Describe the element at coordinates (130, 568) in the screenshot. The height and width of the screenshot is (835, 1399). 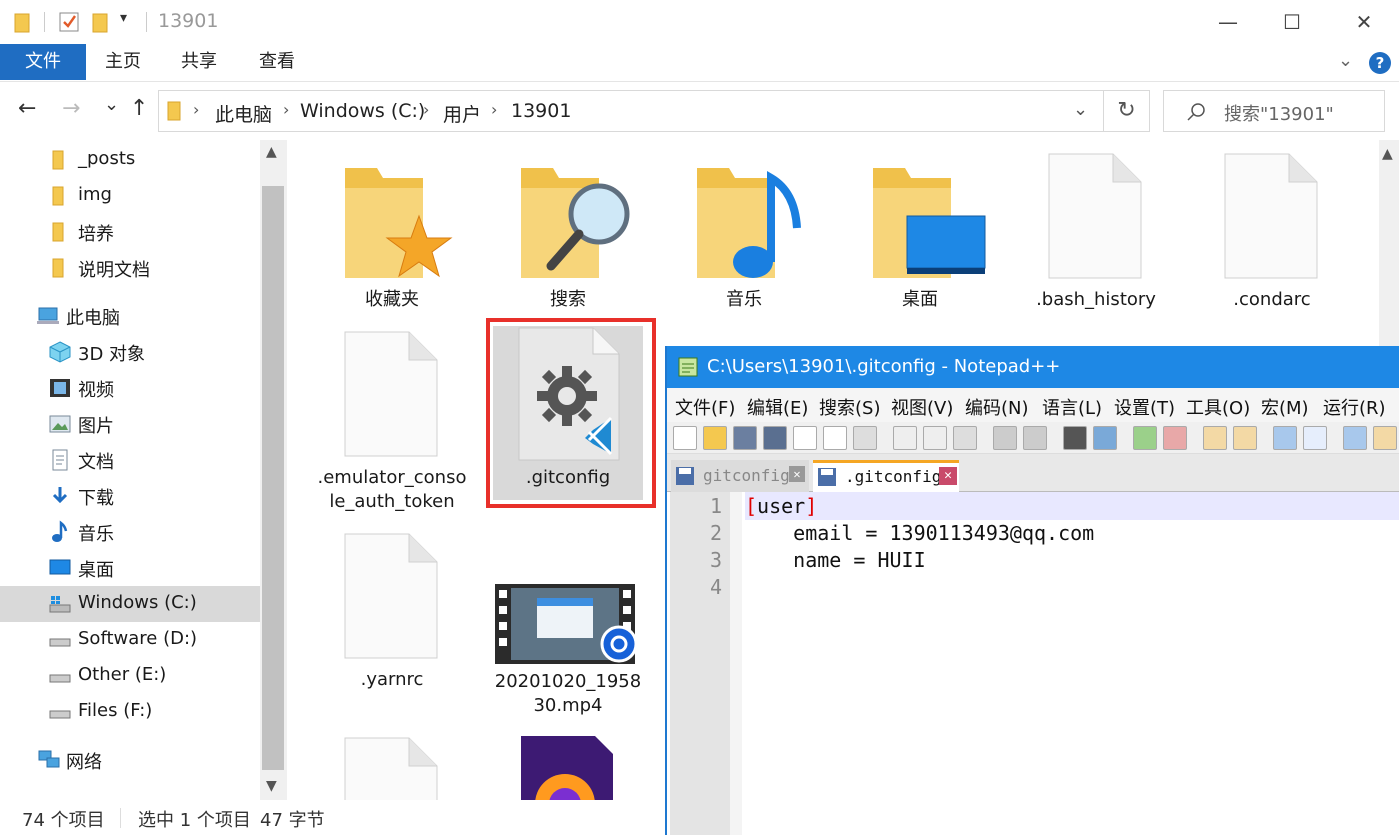
I see `sidebar-item-desktop: 桌面` at that location.